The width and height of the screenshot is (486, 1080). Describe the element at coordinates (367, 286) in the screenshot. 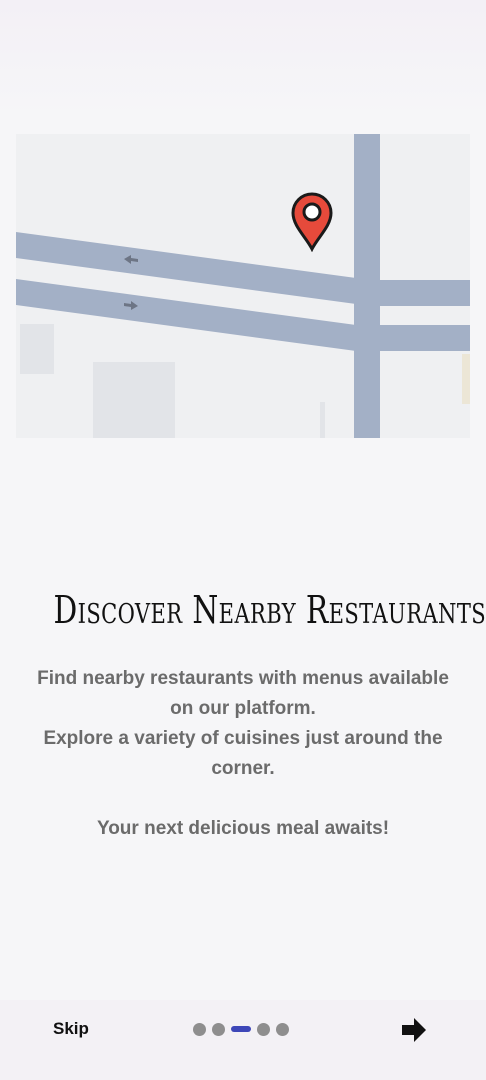

I see `map-road` at that location.